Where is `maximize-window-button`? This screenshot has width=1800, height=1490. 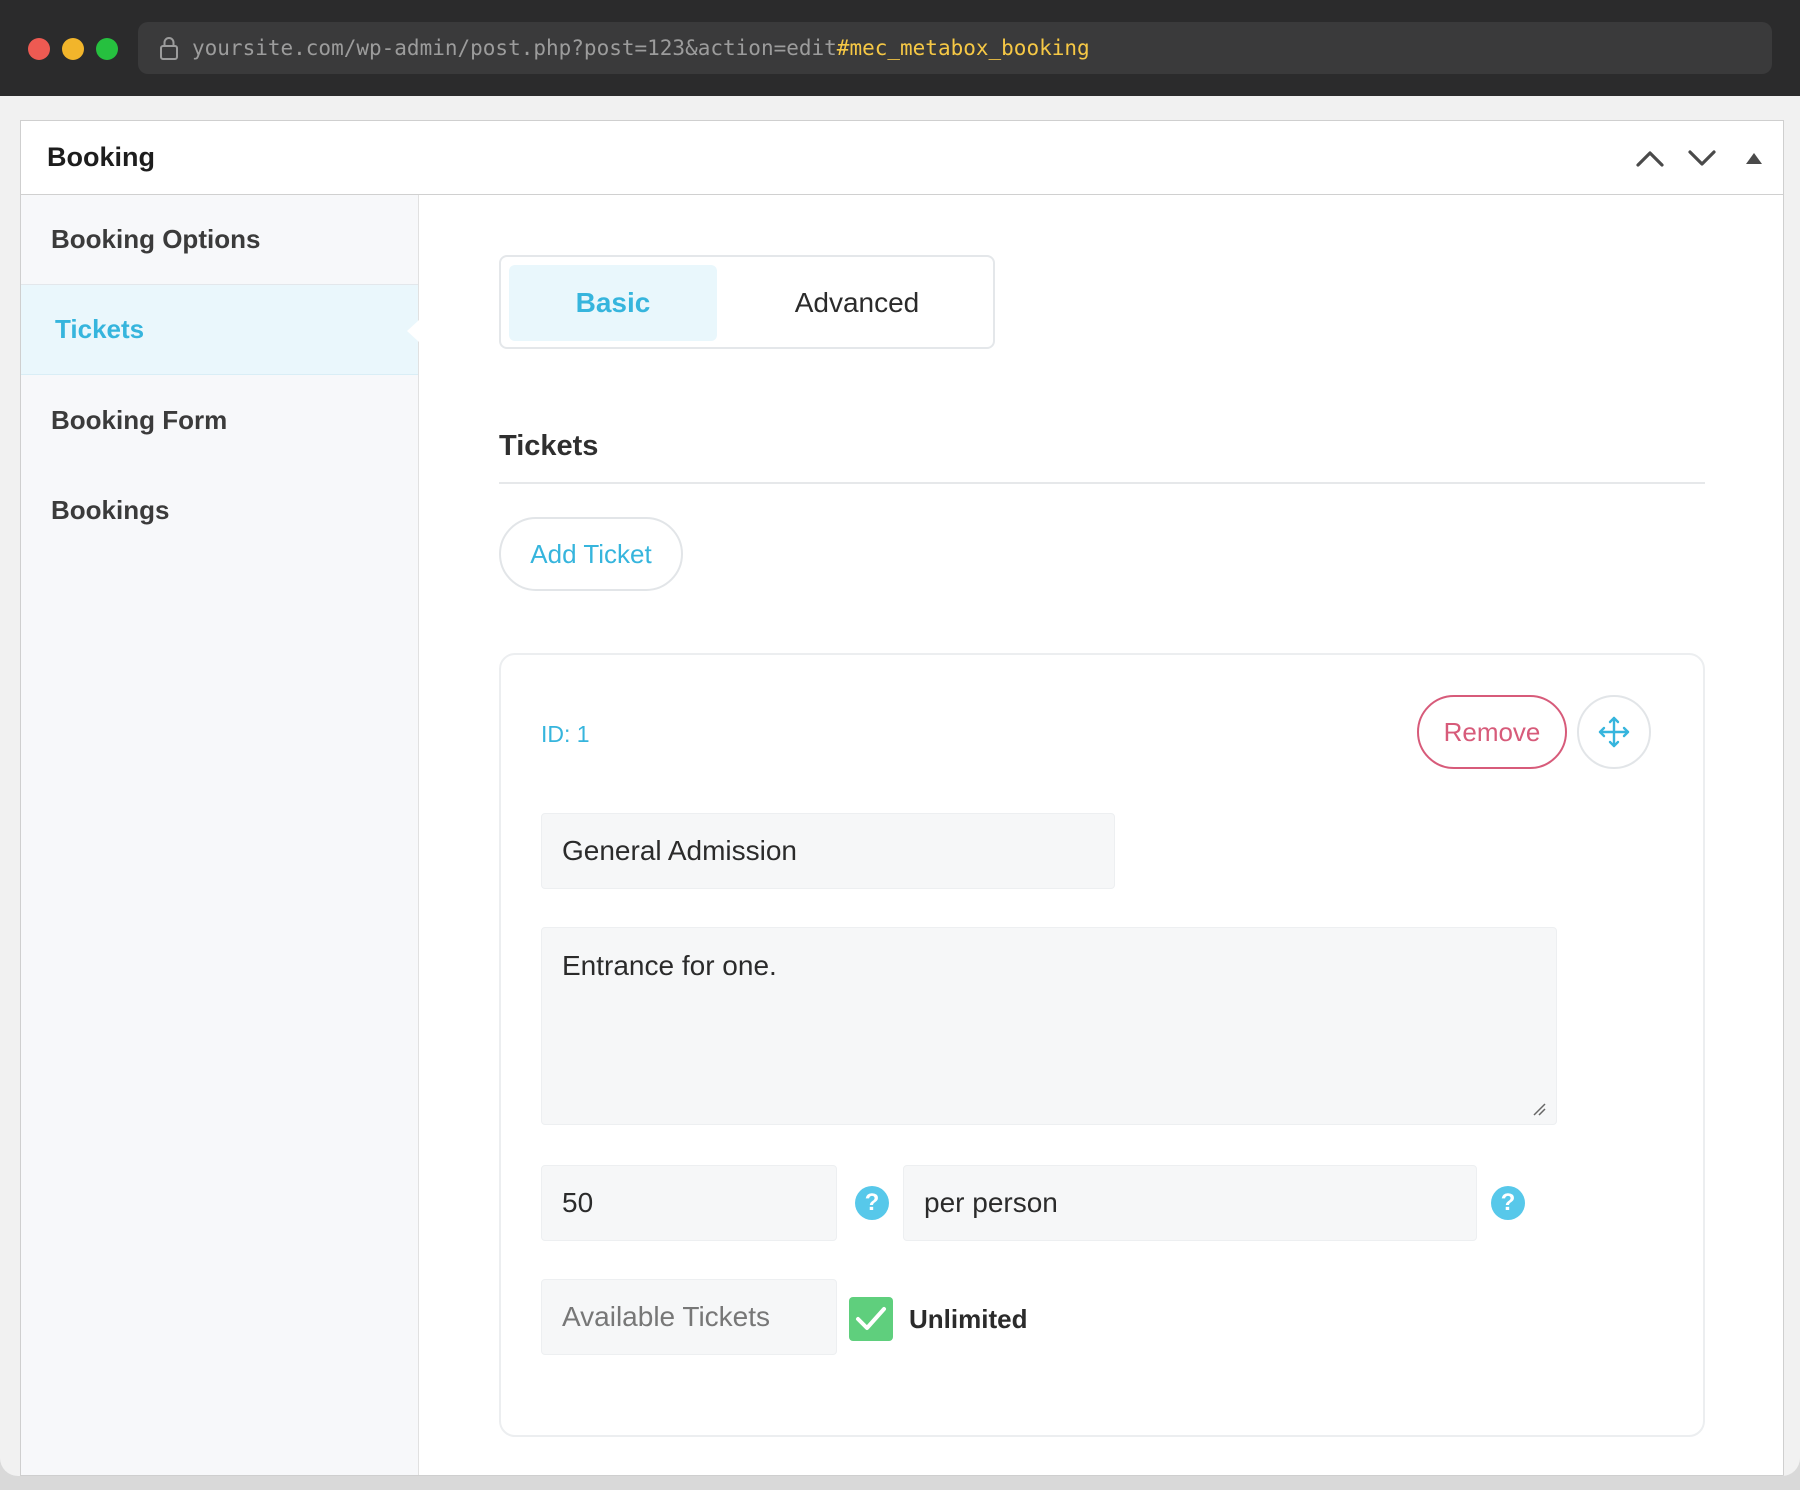
maximize-window-button is located at coordinates (107, 49).